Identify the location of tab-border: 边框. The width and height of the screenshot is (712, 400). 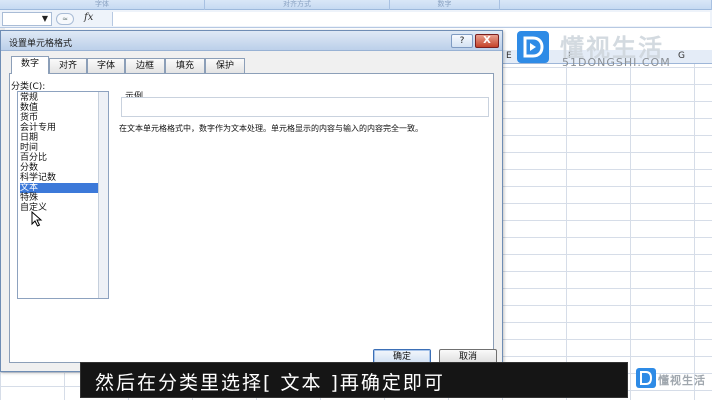
(145, 66).